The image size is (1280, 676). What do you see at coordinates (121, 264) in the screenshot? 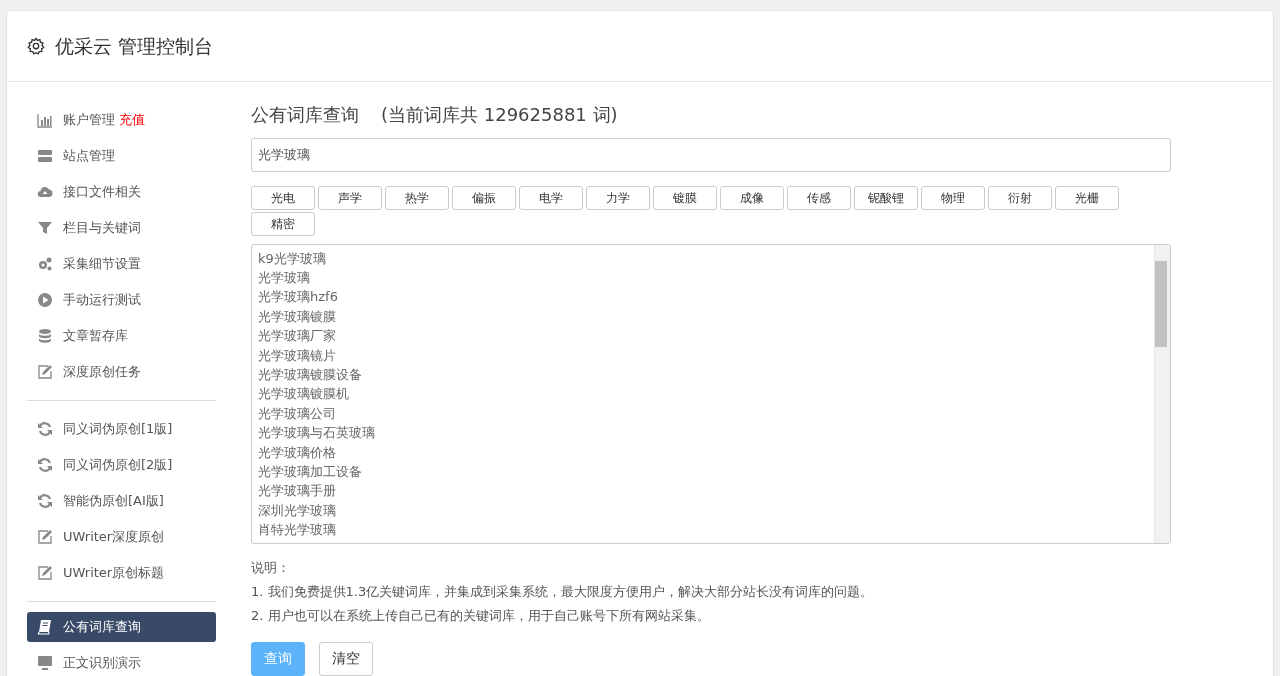
I see `sidebar-item: 采集细节设置` at bounding box center [121, 264].